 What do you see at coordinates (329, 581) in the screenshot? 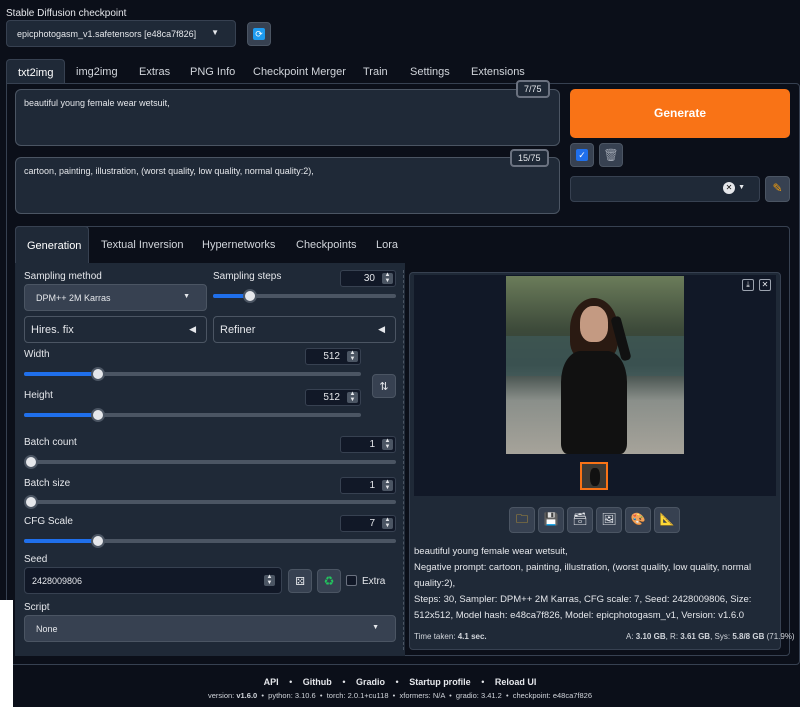
I see `reuse-seed-button: ♻` at bounding box center [329, 581].